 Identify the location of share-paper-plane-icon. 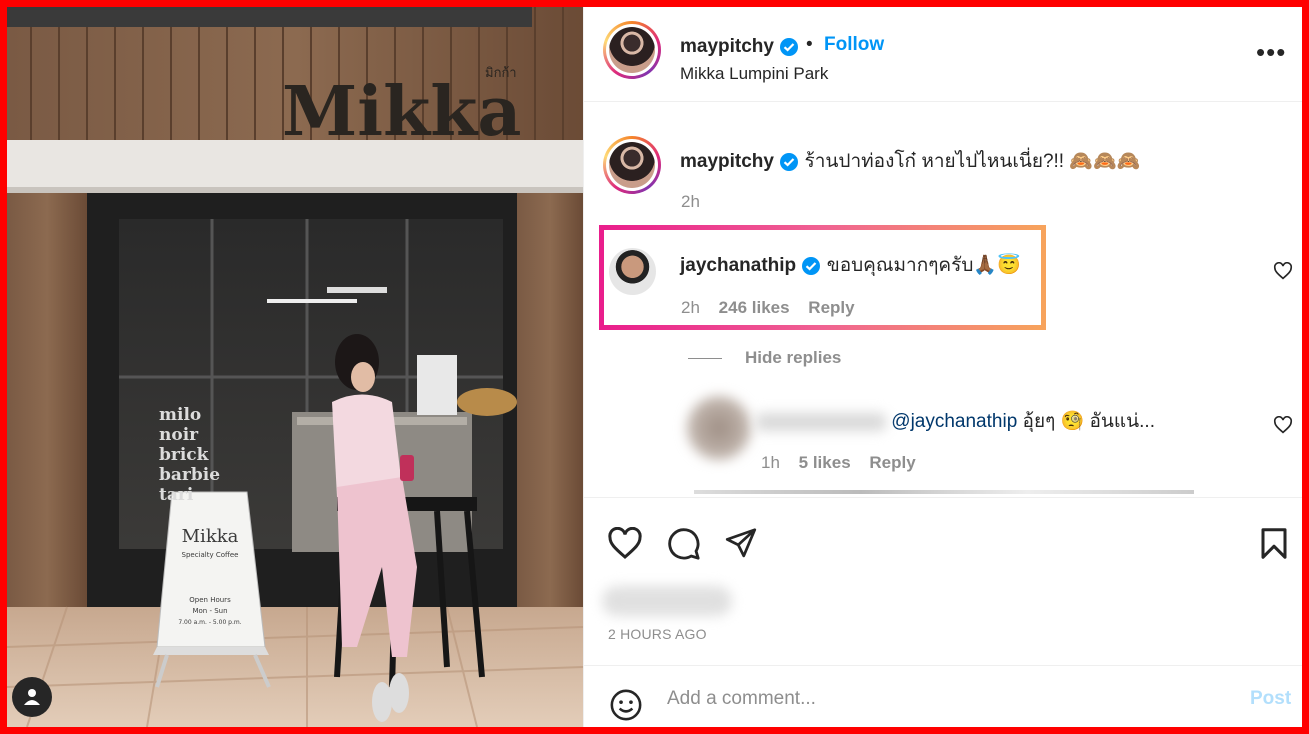
(741, 543).